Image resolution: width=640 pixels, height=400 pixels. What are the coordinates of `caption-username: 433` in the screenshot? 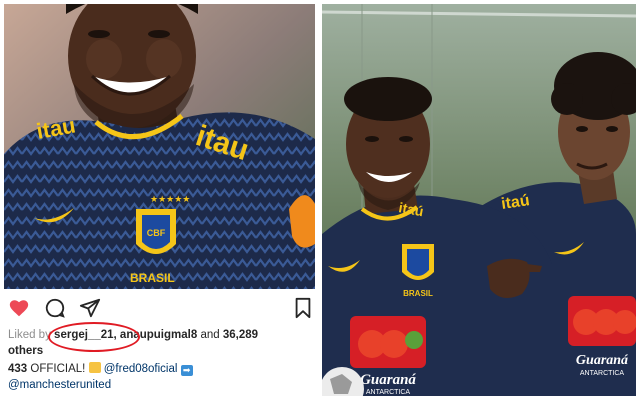 It's located at (17, 369).